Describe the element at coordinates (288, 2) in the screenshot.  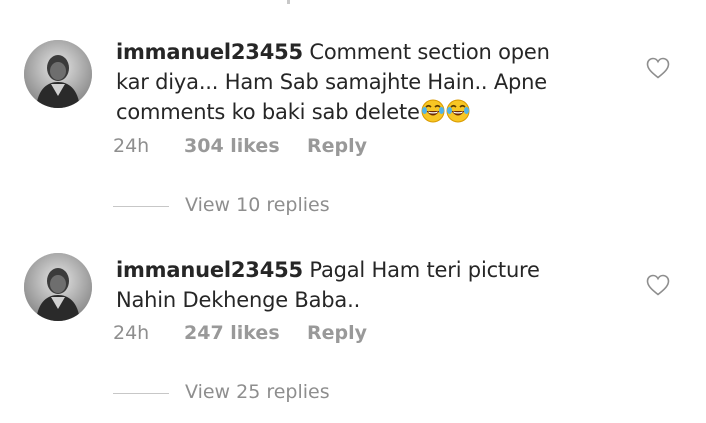
I see `scroll-edge-marker` at that location.